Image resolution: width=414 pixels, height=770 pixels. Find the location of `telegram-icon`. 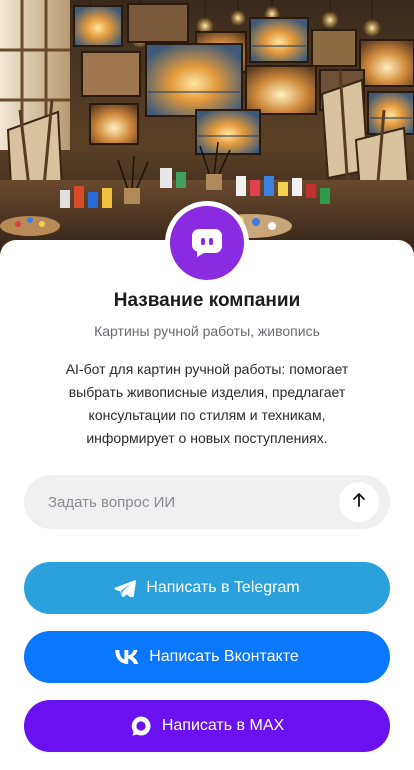

telegram-icon is located at coordinates (125, 588).